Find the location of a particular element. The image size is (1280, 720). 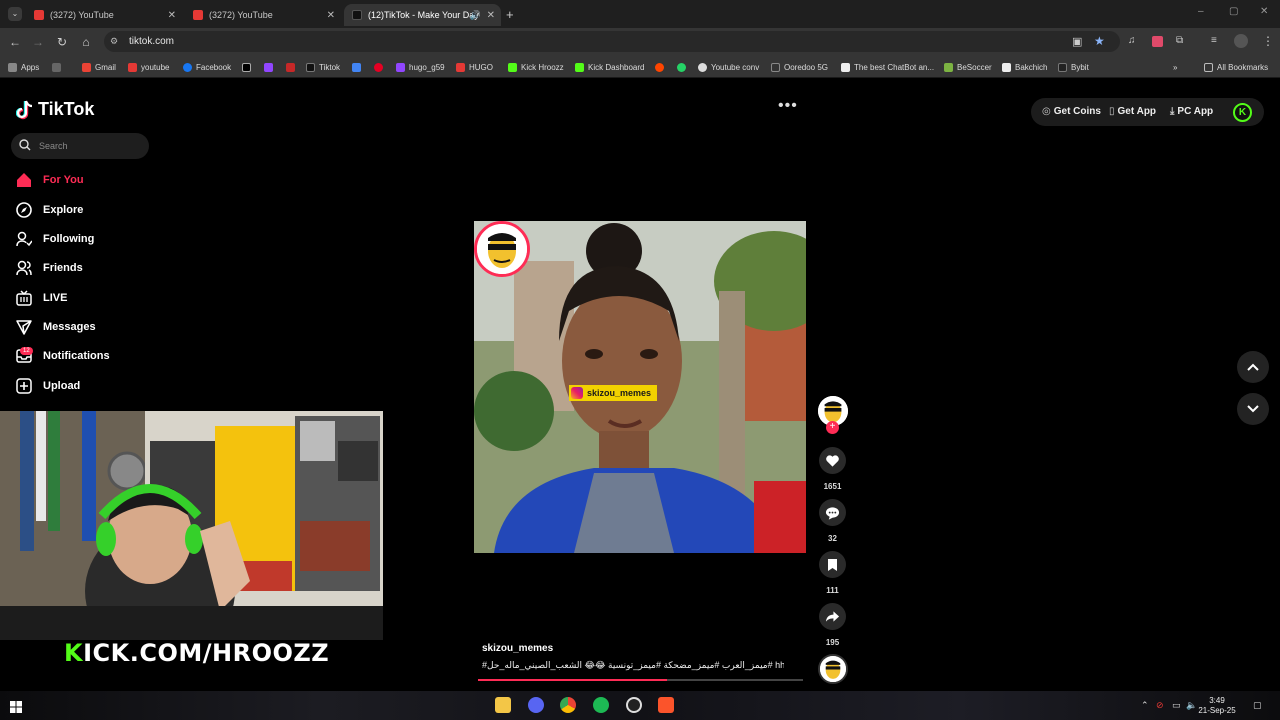

sidebar-item-messages: Messages is located at coordinates (55, 327).